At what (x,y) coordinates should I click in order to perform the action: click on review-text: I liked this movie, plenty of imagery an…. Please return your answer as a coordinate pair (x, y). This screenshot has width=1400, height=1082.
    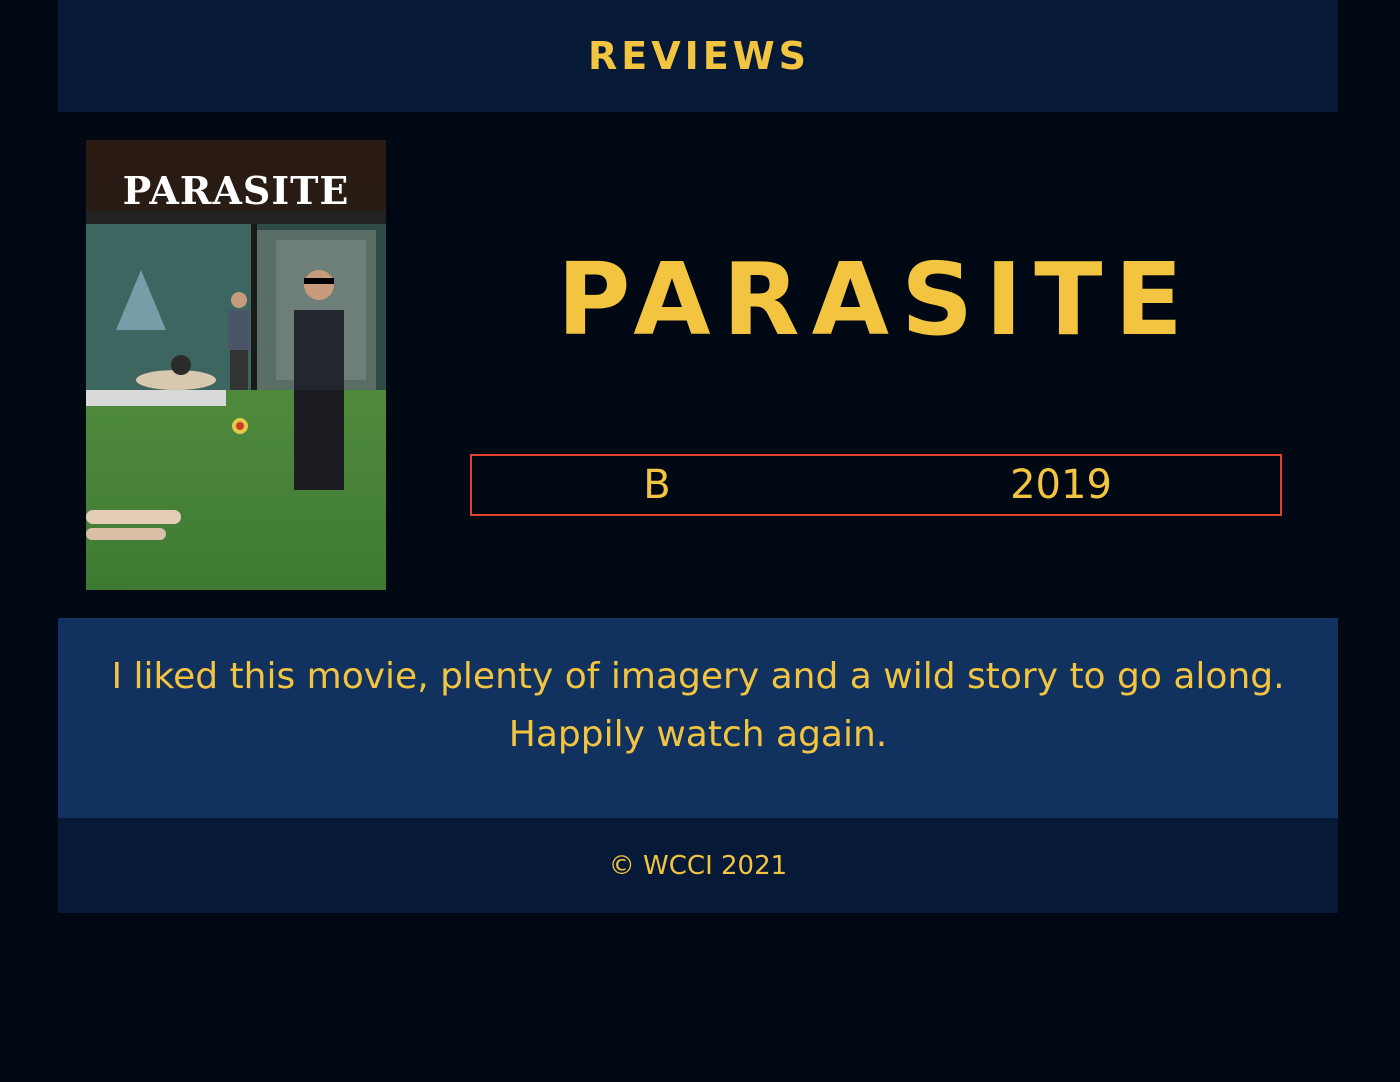
    Looking at the image, I should click on (698, 705).